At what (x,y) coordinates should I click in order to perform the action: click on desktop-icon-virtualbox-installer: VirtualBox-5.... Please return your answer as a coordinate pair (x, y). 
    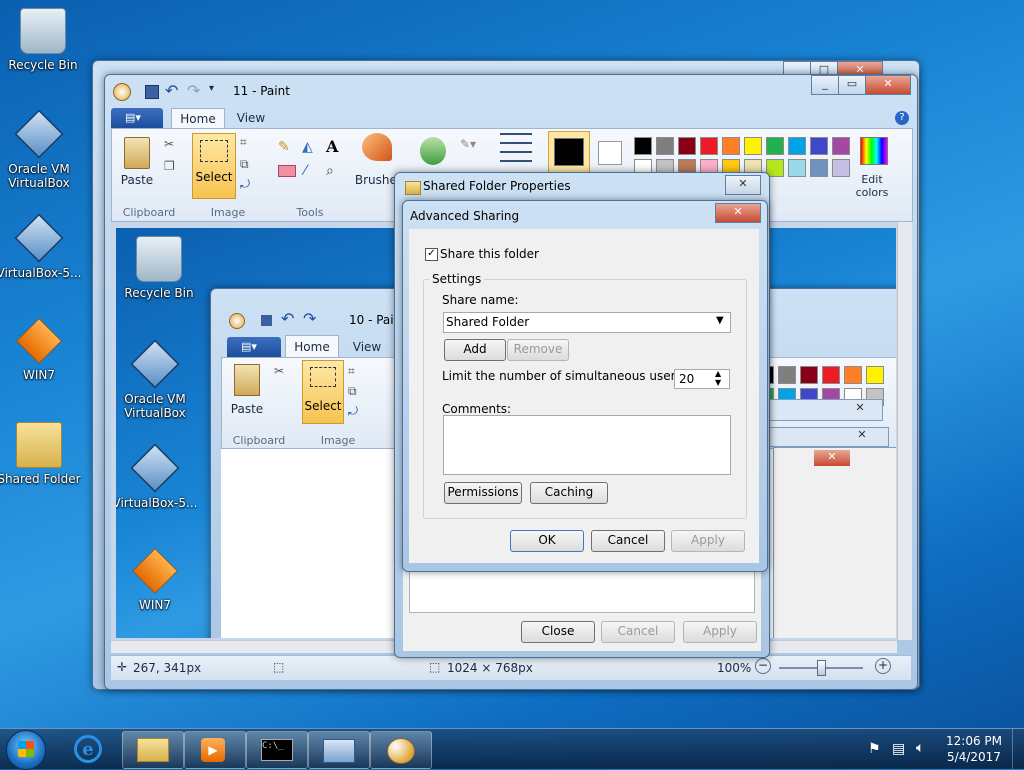
    Looking at the image, I should click on (41, 246).